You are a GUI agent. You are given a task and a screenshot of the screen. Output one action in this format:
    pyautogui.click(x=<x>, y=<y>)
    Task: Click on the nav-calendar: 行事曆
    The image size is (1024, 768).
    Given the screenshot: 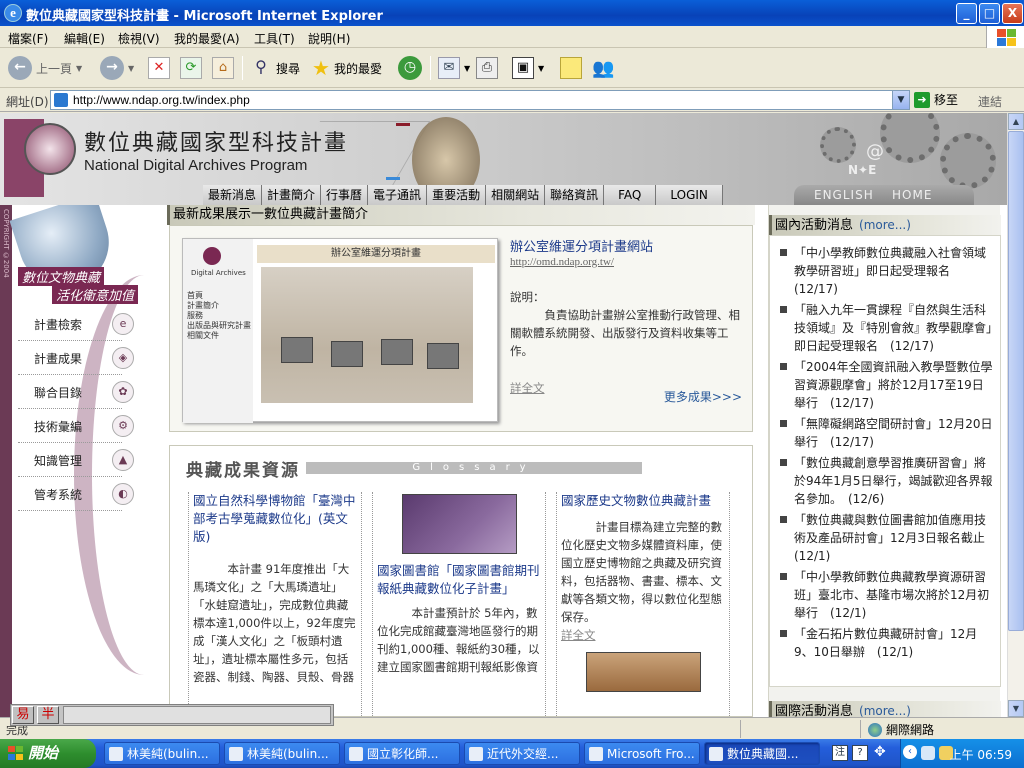 What is the action you would take?
    pyautogui.click(x=345, y=195)
    